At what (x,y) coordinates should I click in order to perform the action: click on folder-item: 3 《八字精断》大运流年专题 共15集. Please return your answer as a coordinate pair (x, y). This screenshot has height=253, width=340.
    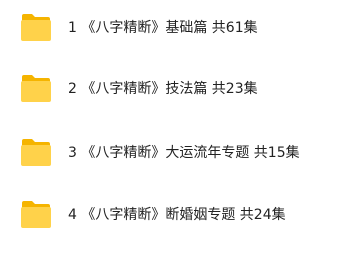
    Looking at the image, I should click on (160, 152).